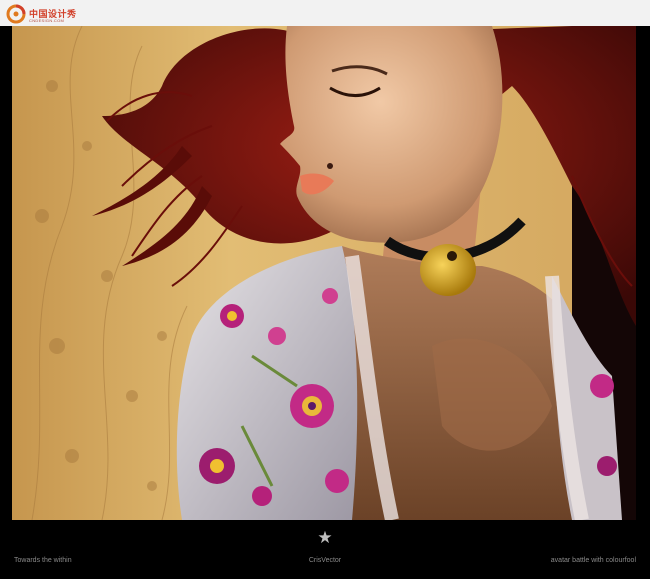 The width and height of the screenshot is (650, 579). Describe the element at coordinates (42, 14) in the screenshot. I see `site-logo: 中国设计秀 CNDESIGN.COM` at that location.